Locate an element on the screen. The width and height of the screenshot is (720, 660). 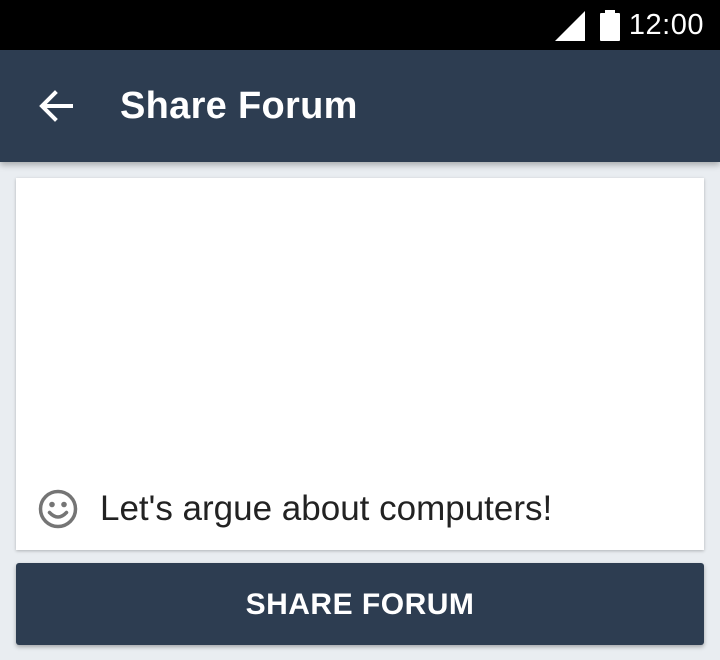
smiley-face-icon is located at coordinates (58, 509).